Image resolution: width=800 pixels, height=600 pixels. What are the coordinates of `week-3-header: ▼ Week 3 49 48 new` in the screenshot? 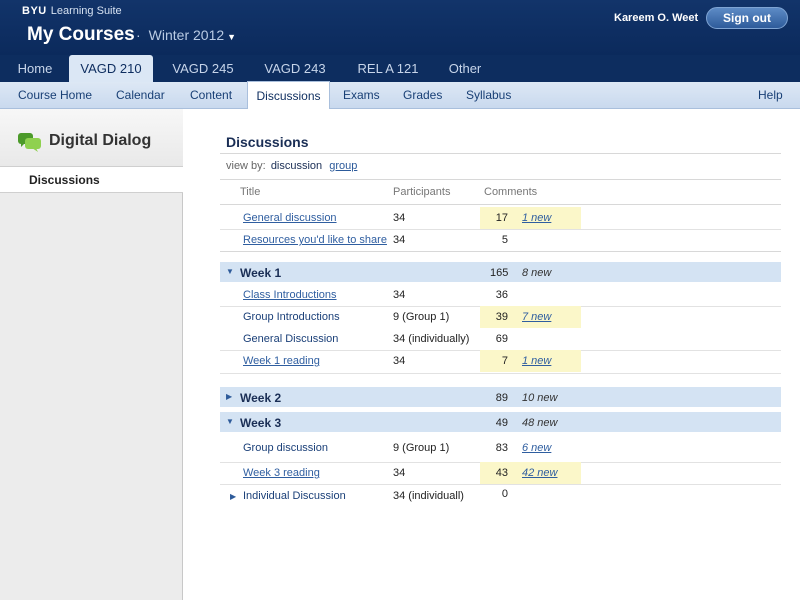 It's located at (500, 422).